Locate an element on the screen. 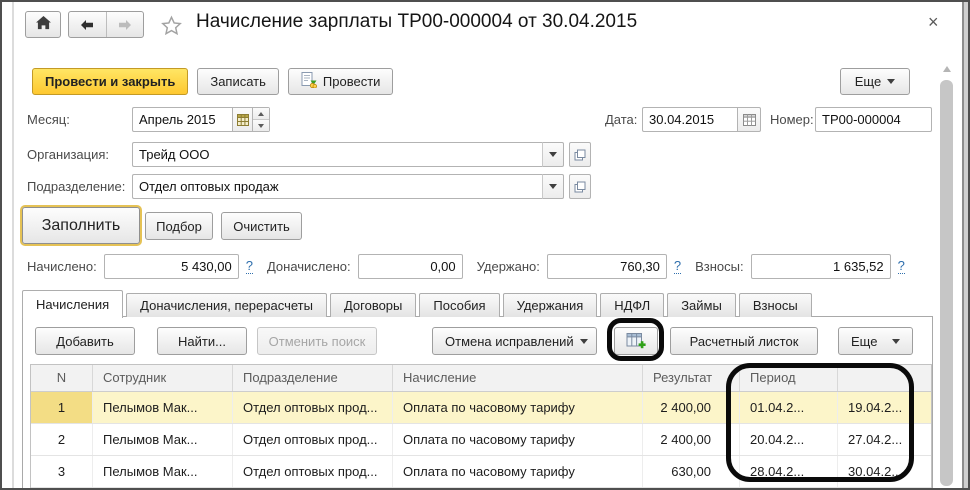  total-item-0: Начислено: 5 430,00? is located at coordinates (140, 266).